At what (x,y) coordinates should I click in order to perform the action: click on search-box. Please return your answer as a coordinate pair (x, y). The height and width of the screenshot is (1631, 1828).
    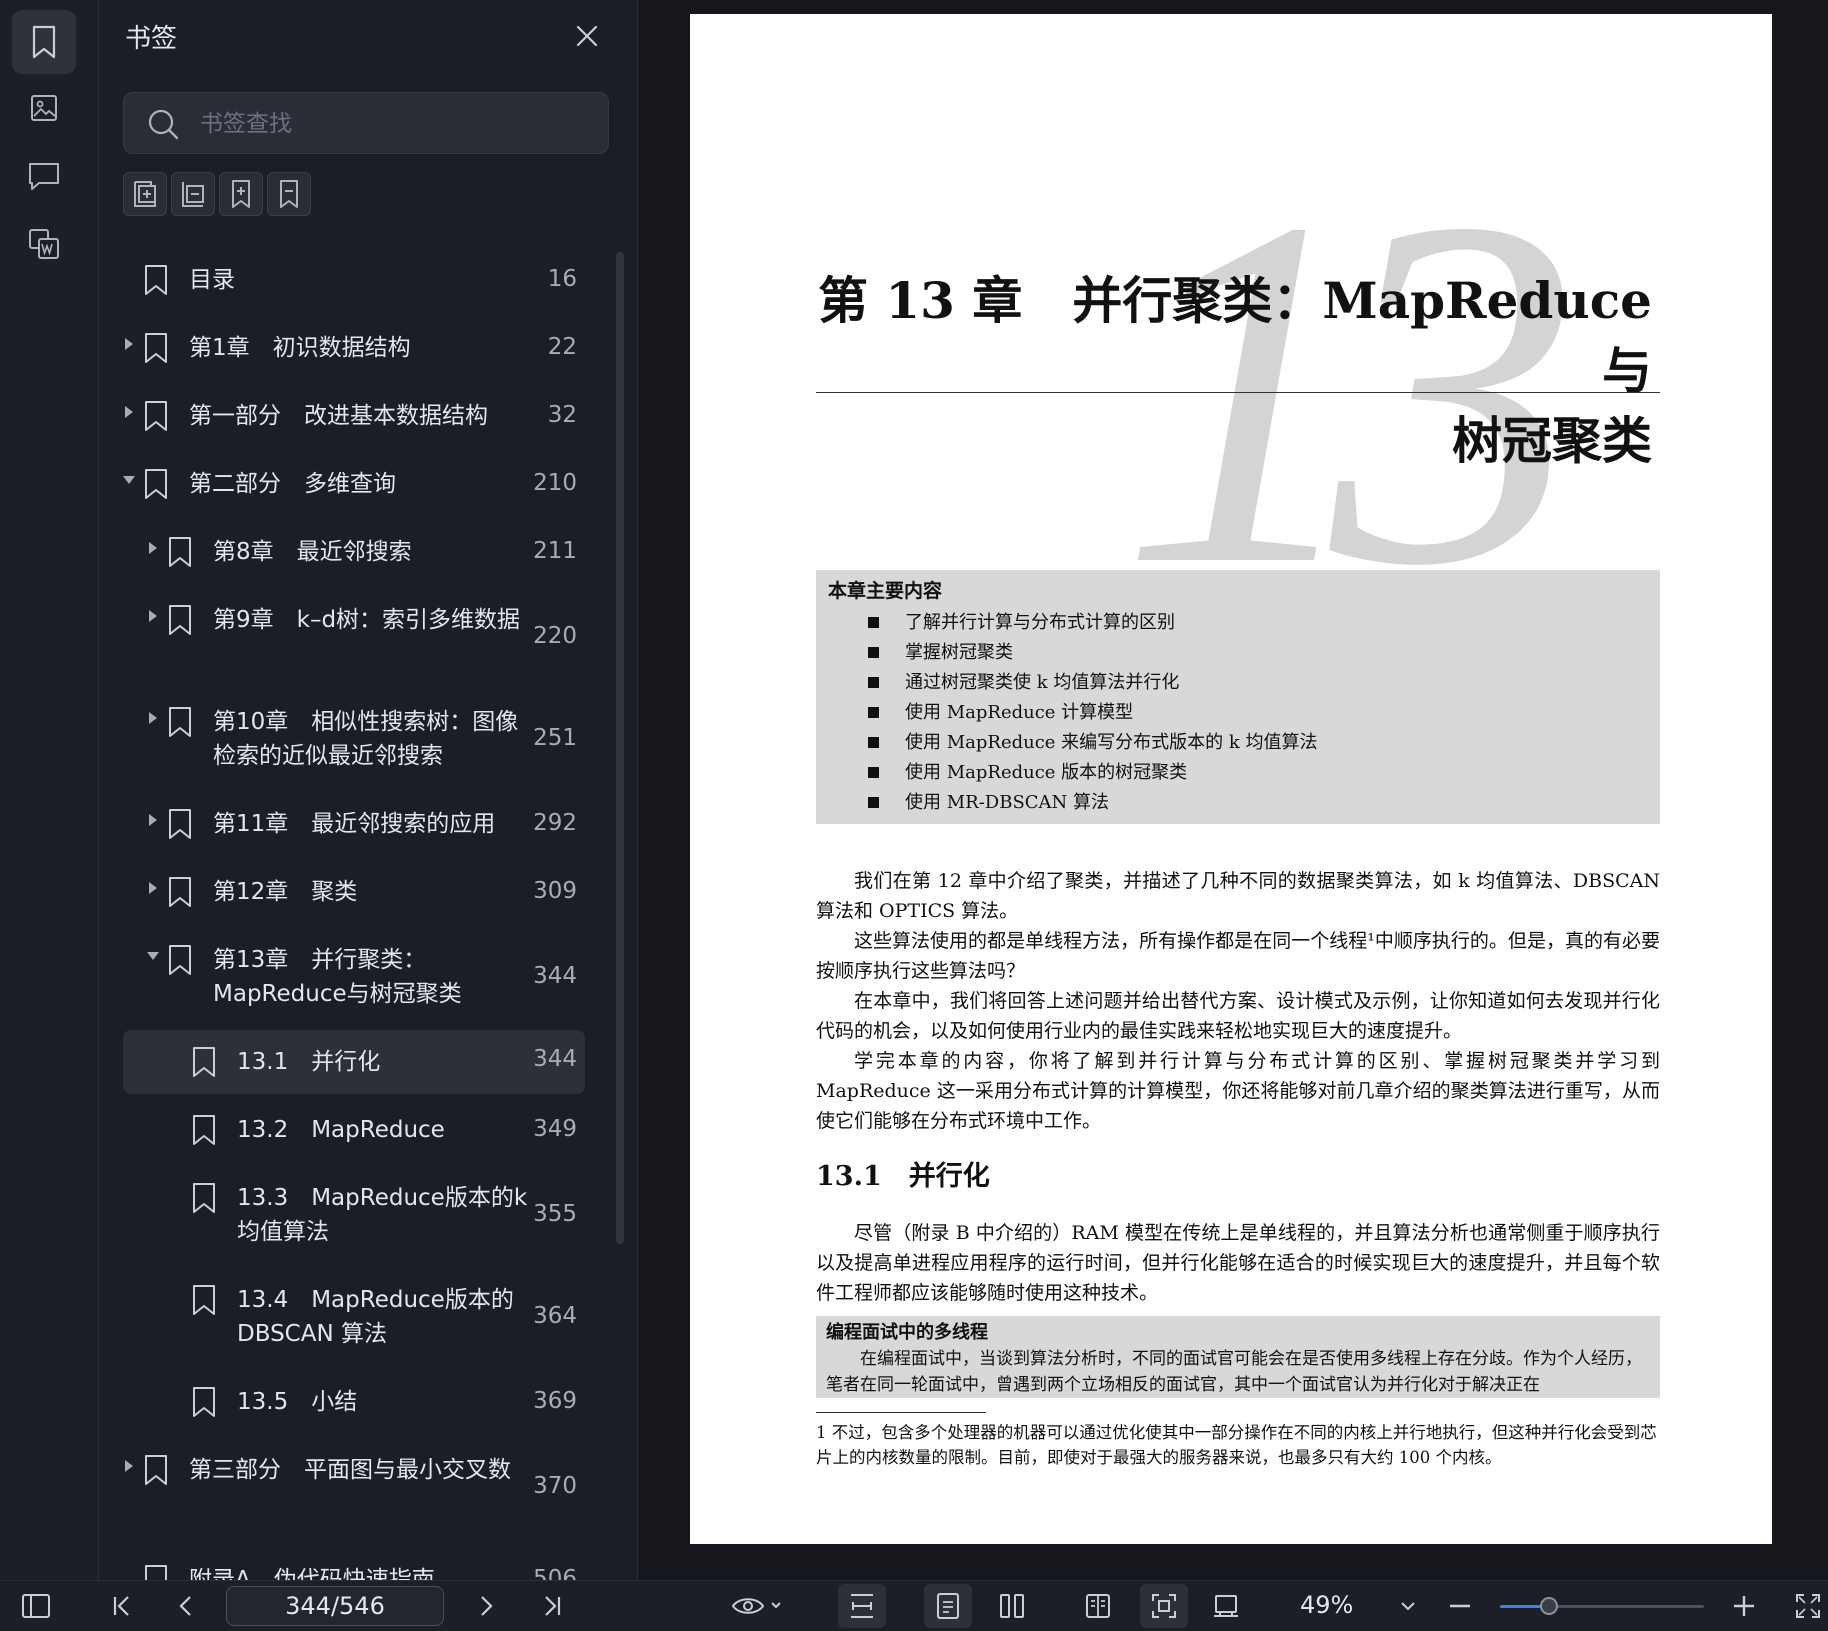
    Looking at the image, I should click on (366, 123).